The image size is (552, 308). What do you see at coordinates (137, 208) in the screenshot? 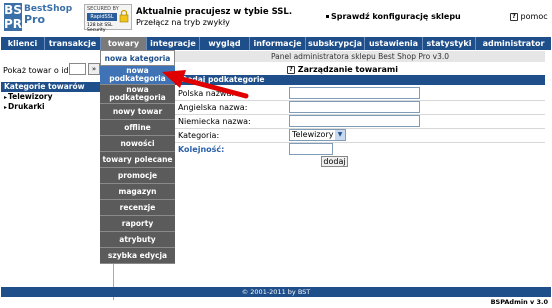
I see `menu-item-reviews: recenzje` at bounding box center [137, 208].